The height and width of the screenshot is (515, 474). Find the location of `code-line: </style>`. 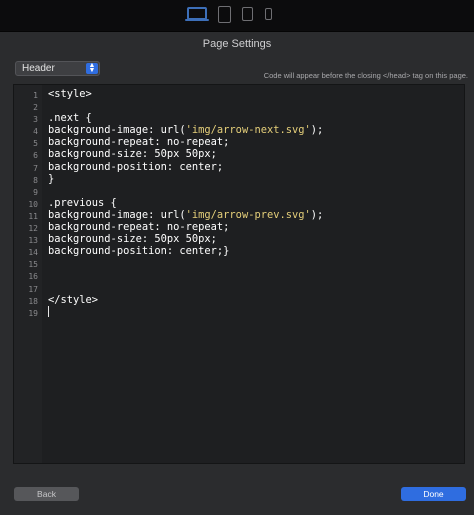

code-line: </style> is located at coordinates (185, 300).